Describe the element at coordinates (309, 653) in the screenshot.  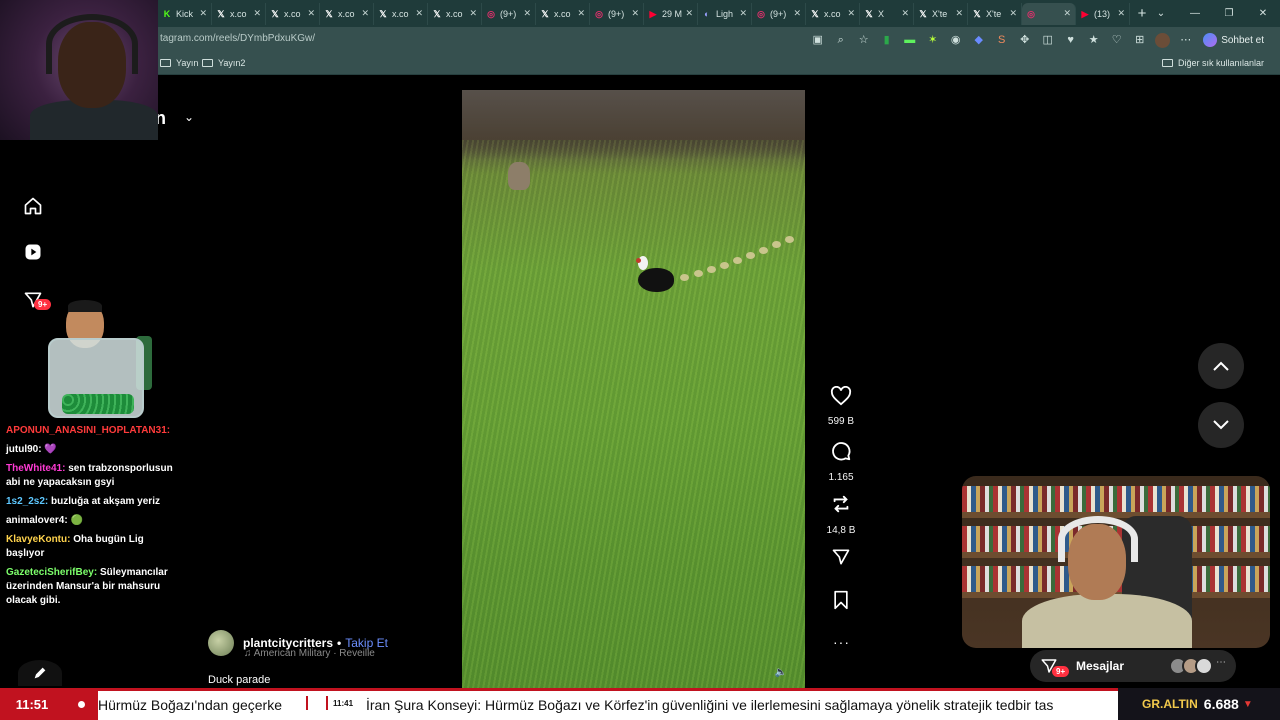
I see `audio-track: ♫ American Military · Reveille` at that location.